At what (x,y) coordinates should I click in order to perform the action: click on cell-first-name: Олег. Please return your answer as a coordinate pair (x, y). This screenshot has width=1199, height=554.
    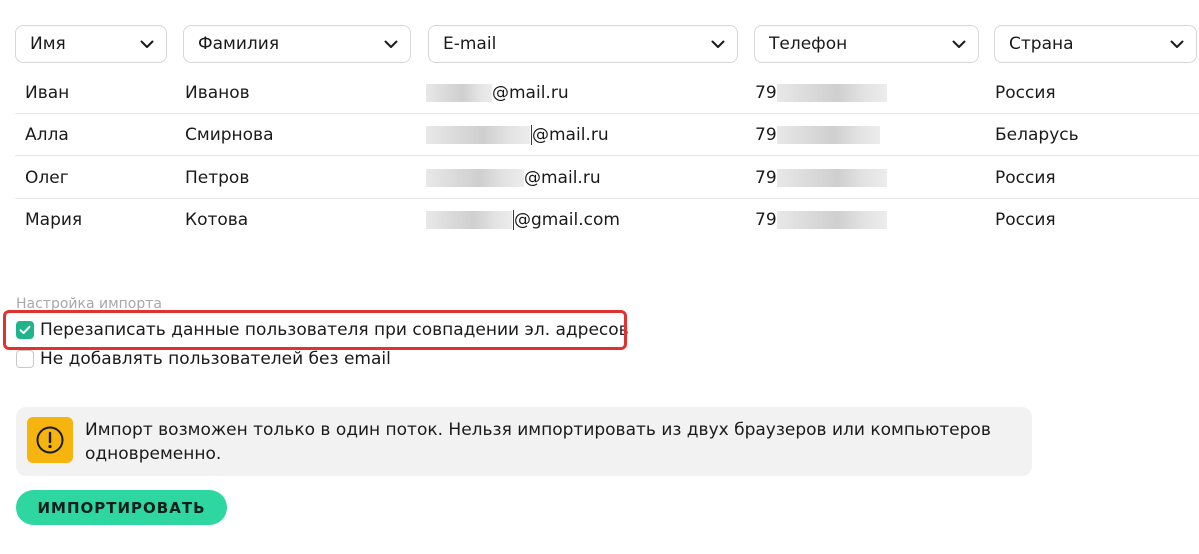
    Looking at the image, I should click on (47, 178).